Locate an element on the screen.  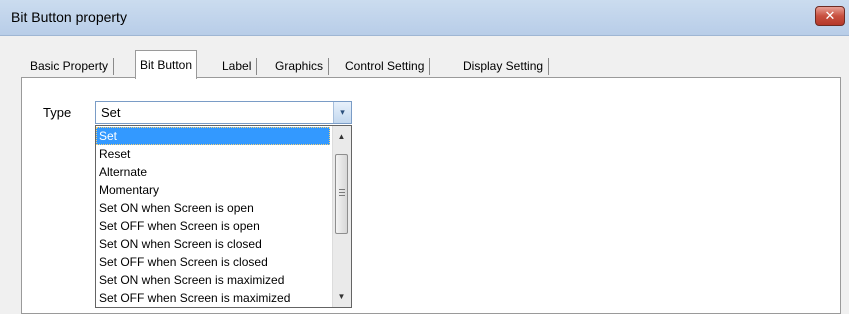
dropdown-option-set: Set is located at coordinates (213, 136).